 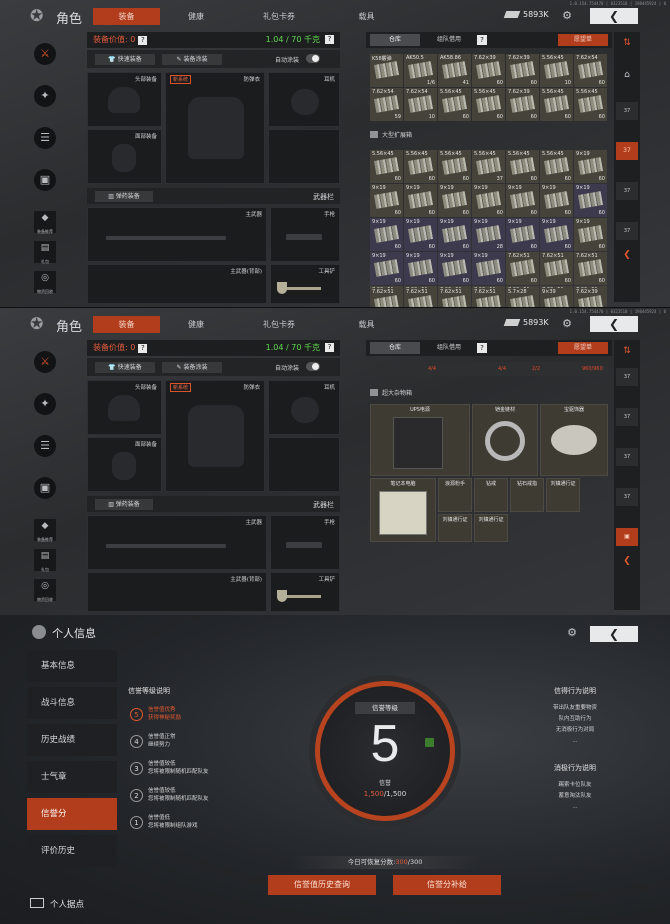 What do you see at coordinates (386, 104) in the screenshot?
I see `inventory-cell: 7.62×54 59` at bounding box center [386, 104].